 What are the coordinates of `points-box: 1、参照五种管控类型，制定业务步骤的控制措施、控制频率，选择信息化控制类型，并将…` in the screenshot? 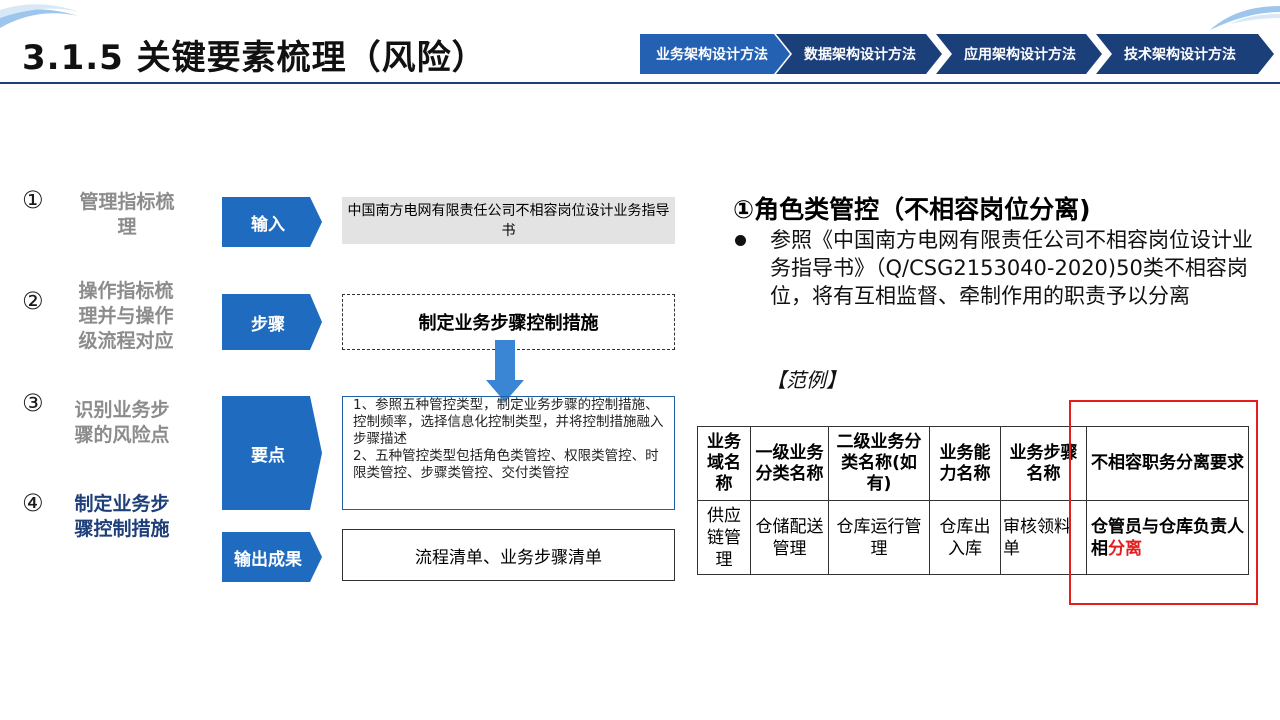 It's located at (508, 453).